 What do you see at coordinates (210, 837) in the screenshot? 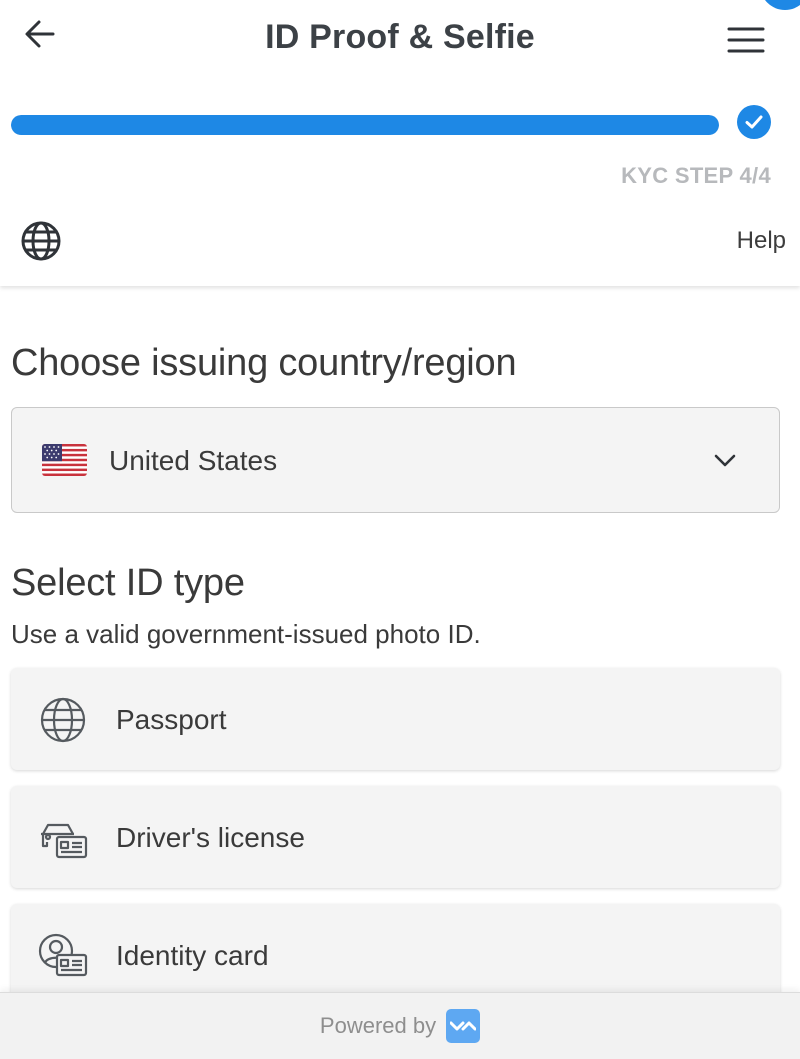
I see `option-label: Driver's license` at bounding box center [210, 837].